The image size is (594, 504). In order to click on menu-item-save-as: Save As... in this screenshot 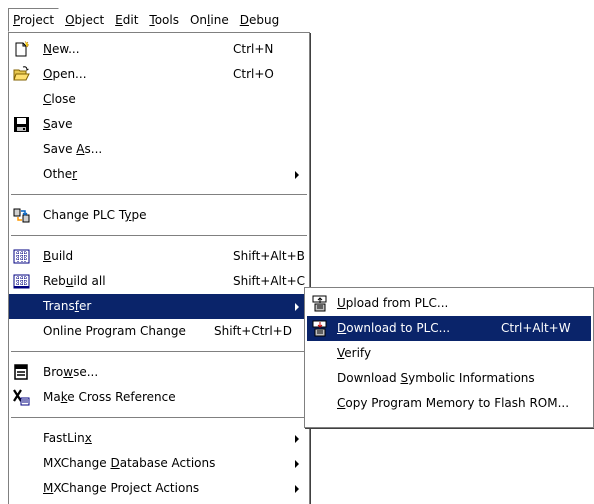, I will do `click(159, 149)`.